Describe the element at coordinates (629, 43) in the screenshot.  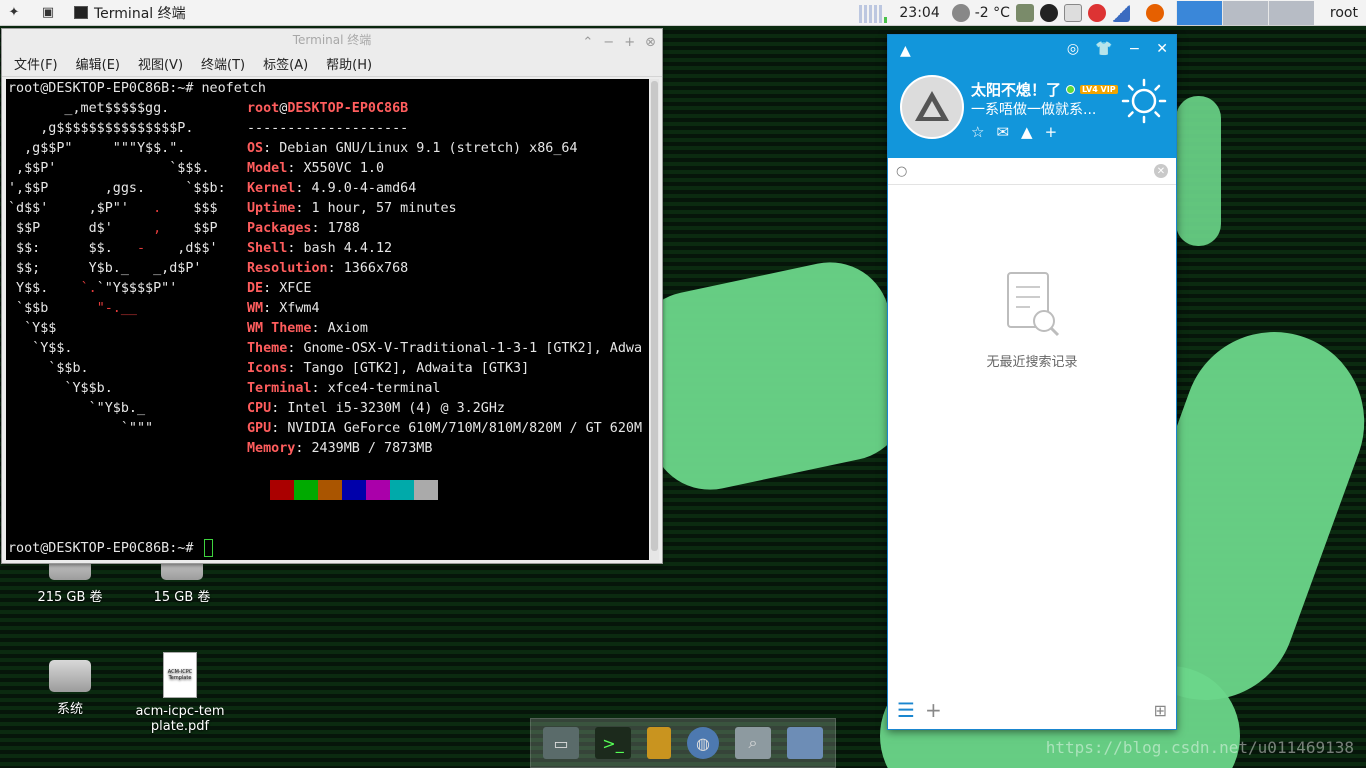
I see `maximize-icon: +` at that location.